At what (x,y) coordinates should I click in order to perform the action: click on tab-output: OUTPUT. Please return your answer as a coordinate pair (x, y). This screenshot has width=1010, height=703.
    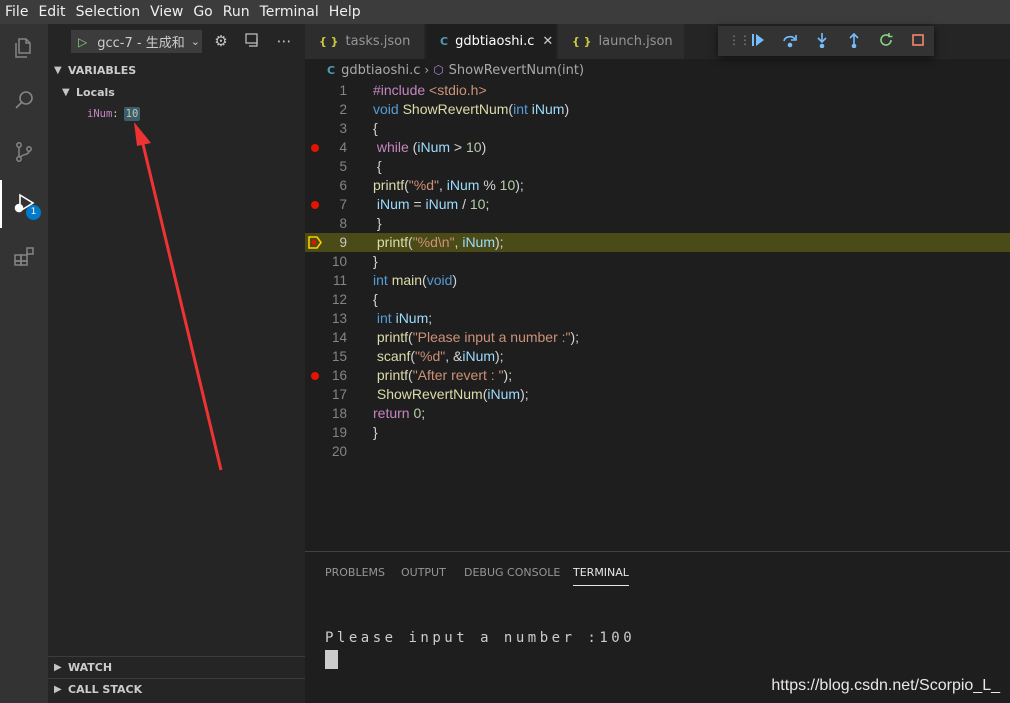
    Looking at the image, I should click on (423, 572).